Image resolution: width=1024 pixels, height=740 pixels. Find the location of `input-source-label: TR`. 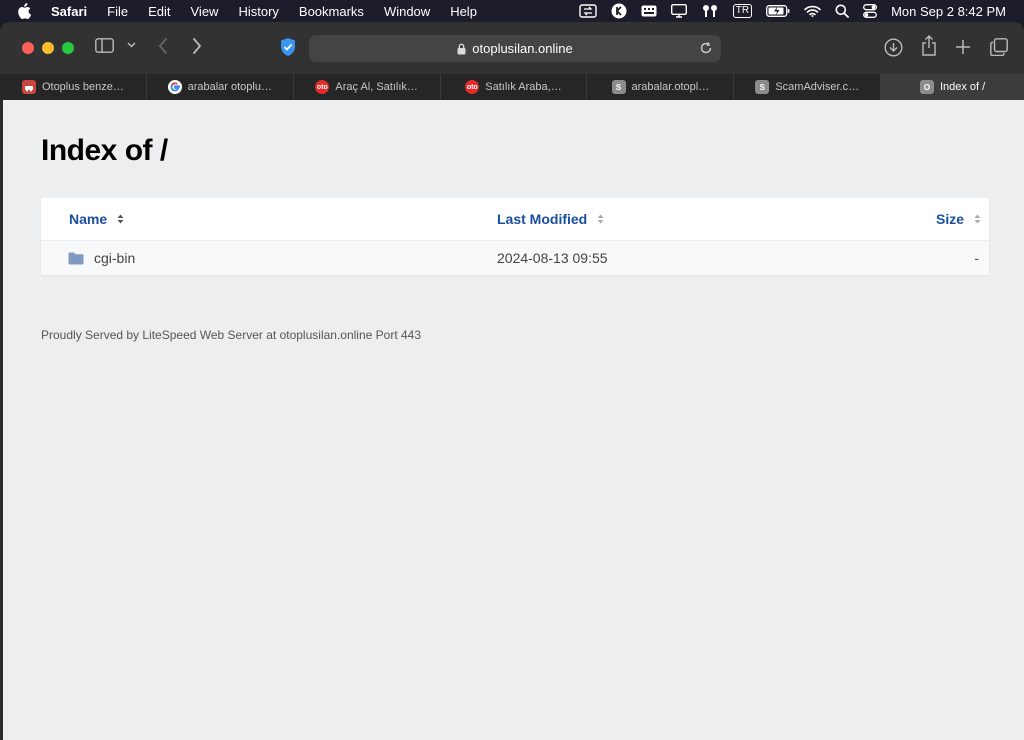

input-source-label: TR is located at coordinates (742, 11).